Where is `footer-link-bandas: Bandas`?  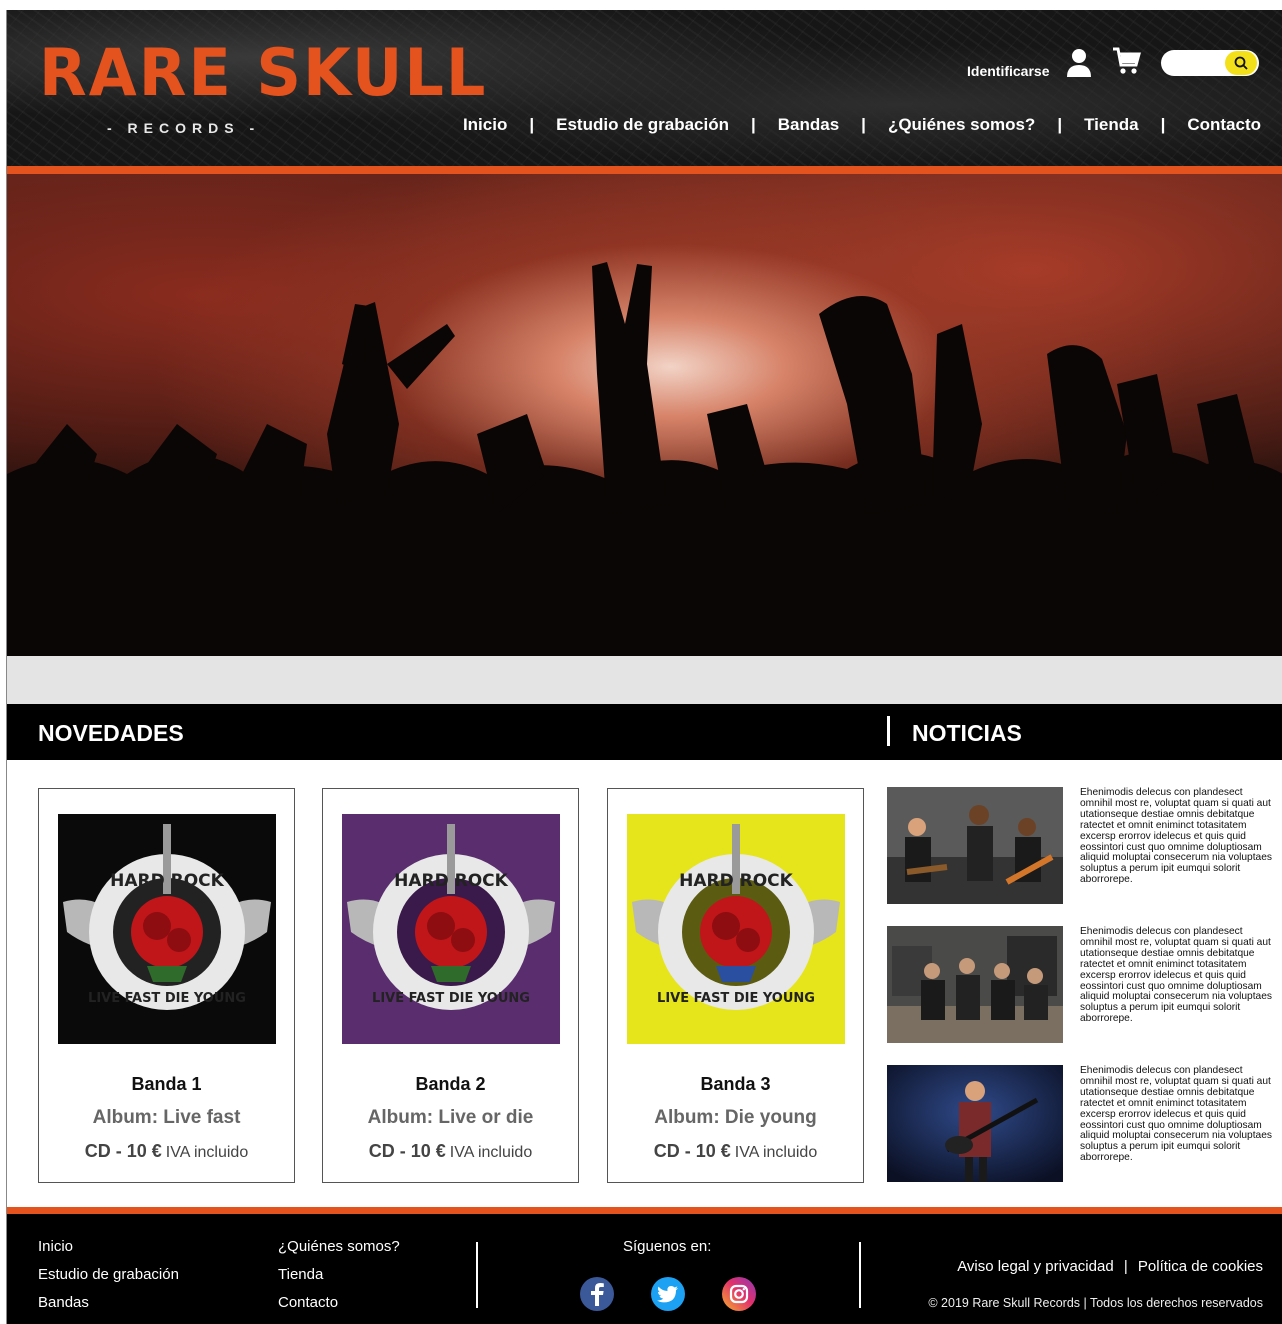
footer-link-bandas: Bandas is located at coordinates (63, 1302).